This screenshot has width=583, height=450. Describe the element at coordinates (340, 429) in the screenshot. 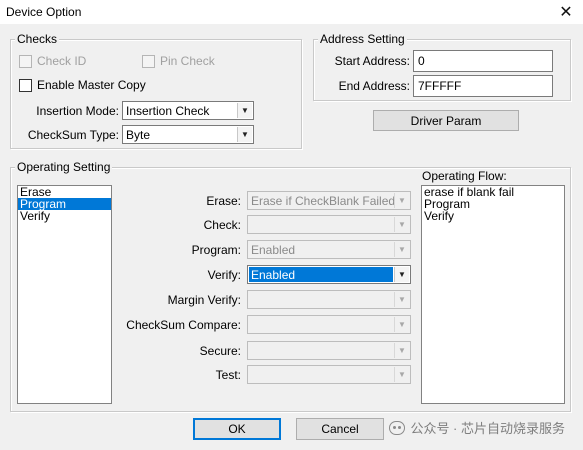

I see `cancel-button: Cancel` at that location.